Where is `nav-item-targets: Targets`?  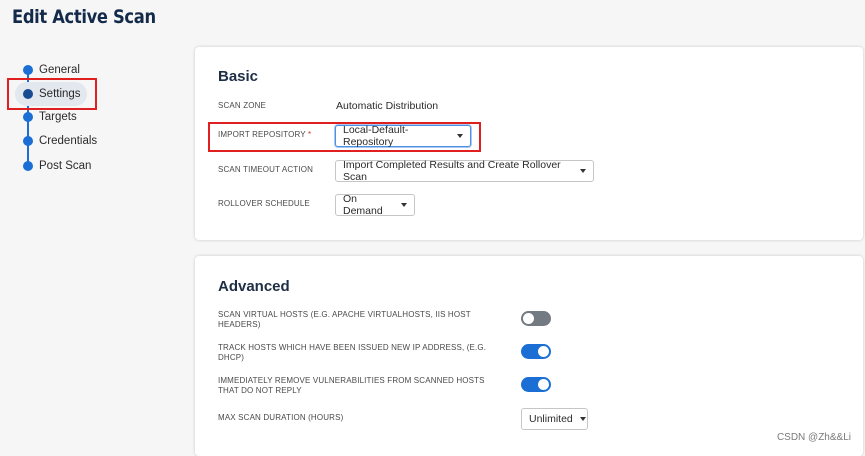 nav-item-targets: Targets is located at coordinates (46, 117).